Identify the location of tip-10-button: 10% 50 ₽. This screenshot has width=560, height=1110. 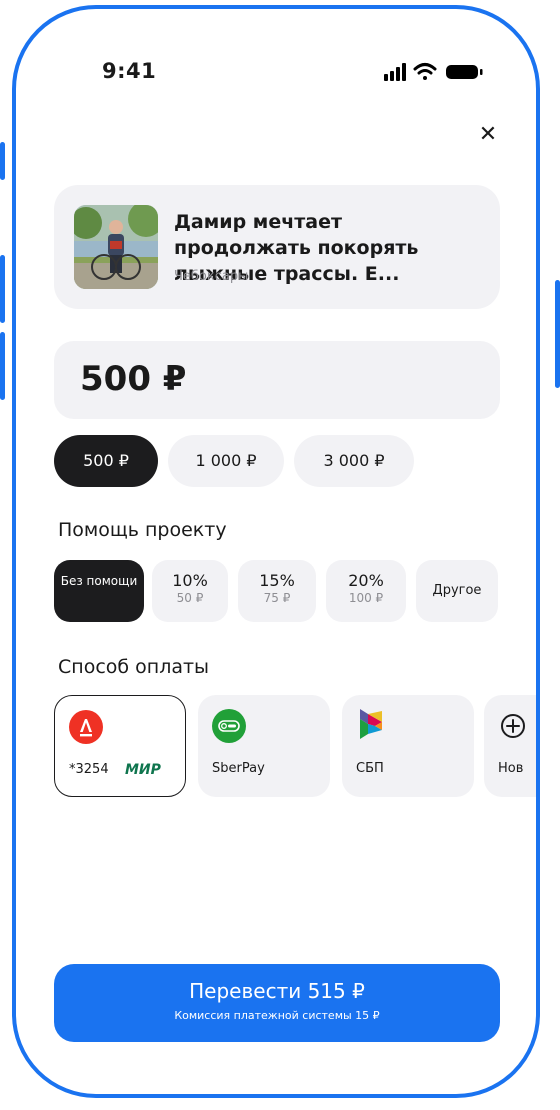
(190, 591).